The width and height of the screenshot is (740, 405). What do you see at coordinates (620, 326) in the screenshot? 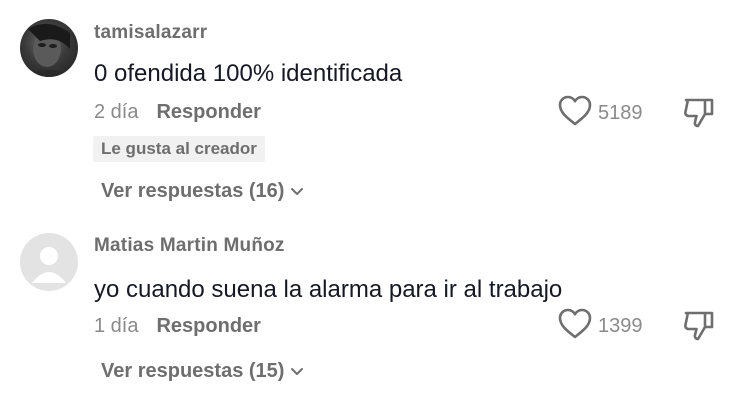
I see `like-count: 1399` at bounding box center [620, 326].